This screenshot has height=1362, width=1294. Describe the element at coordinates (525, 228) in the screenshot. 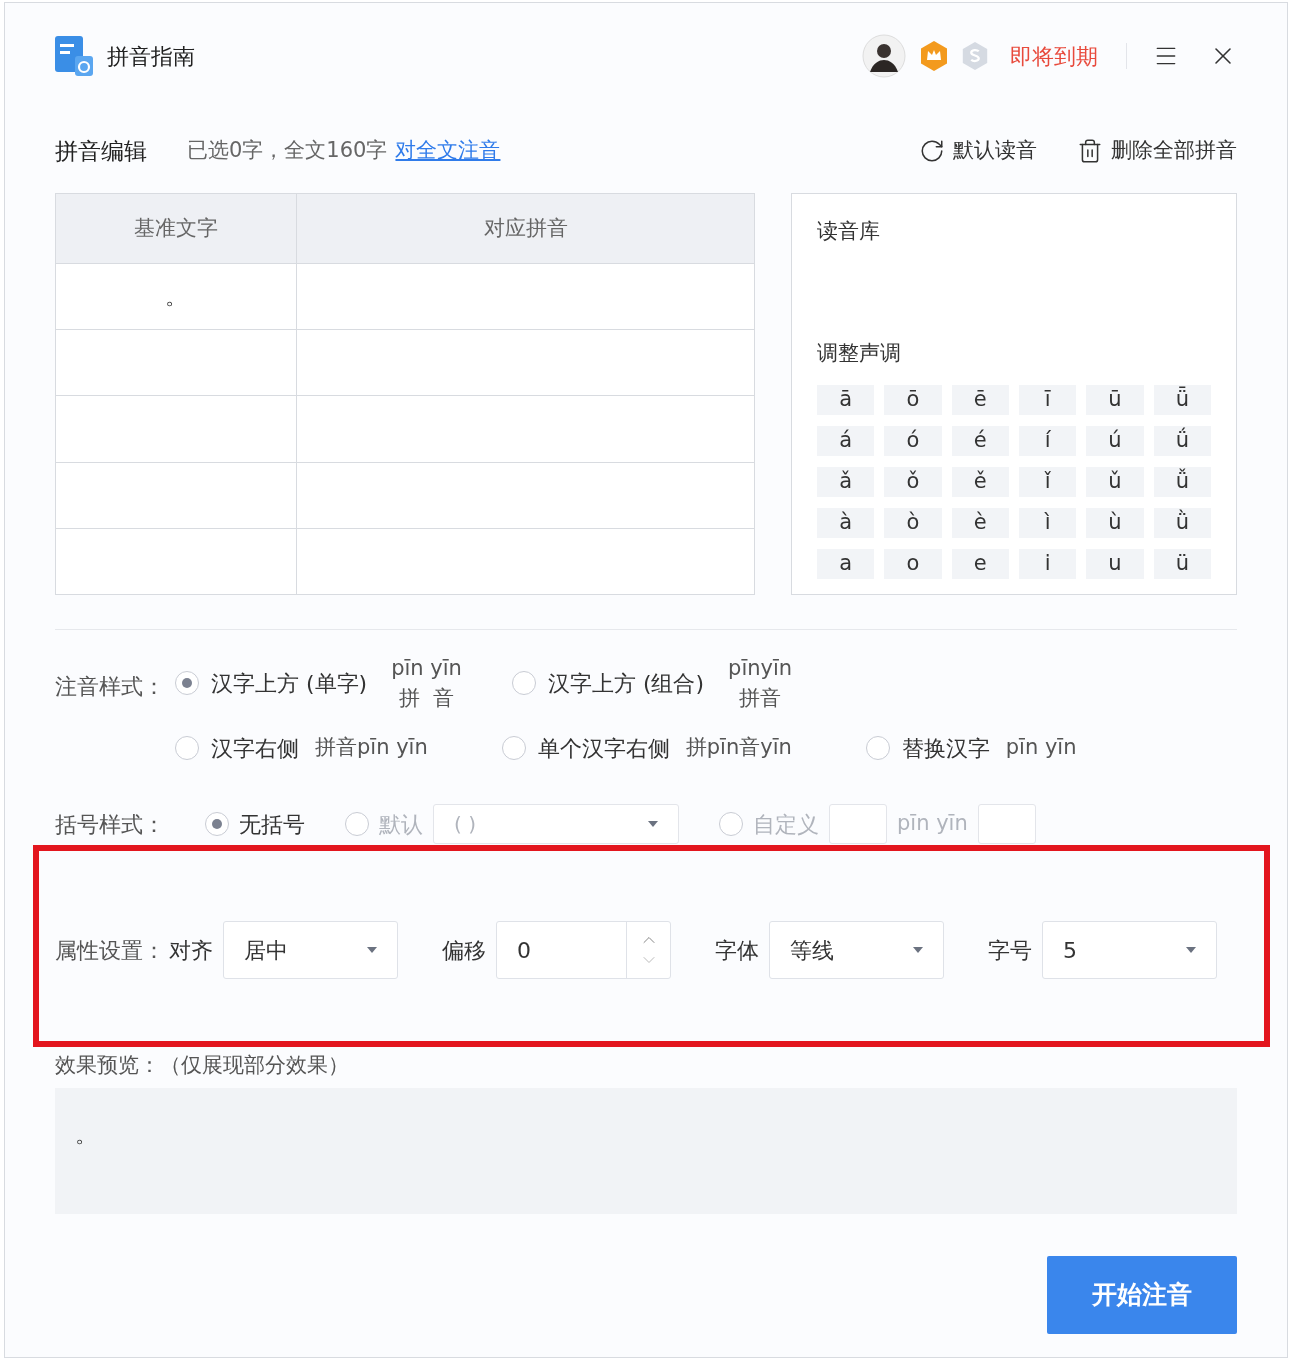

I see `column-header: 对应拼音` at that location.